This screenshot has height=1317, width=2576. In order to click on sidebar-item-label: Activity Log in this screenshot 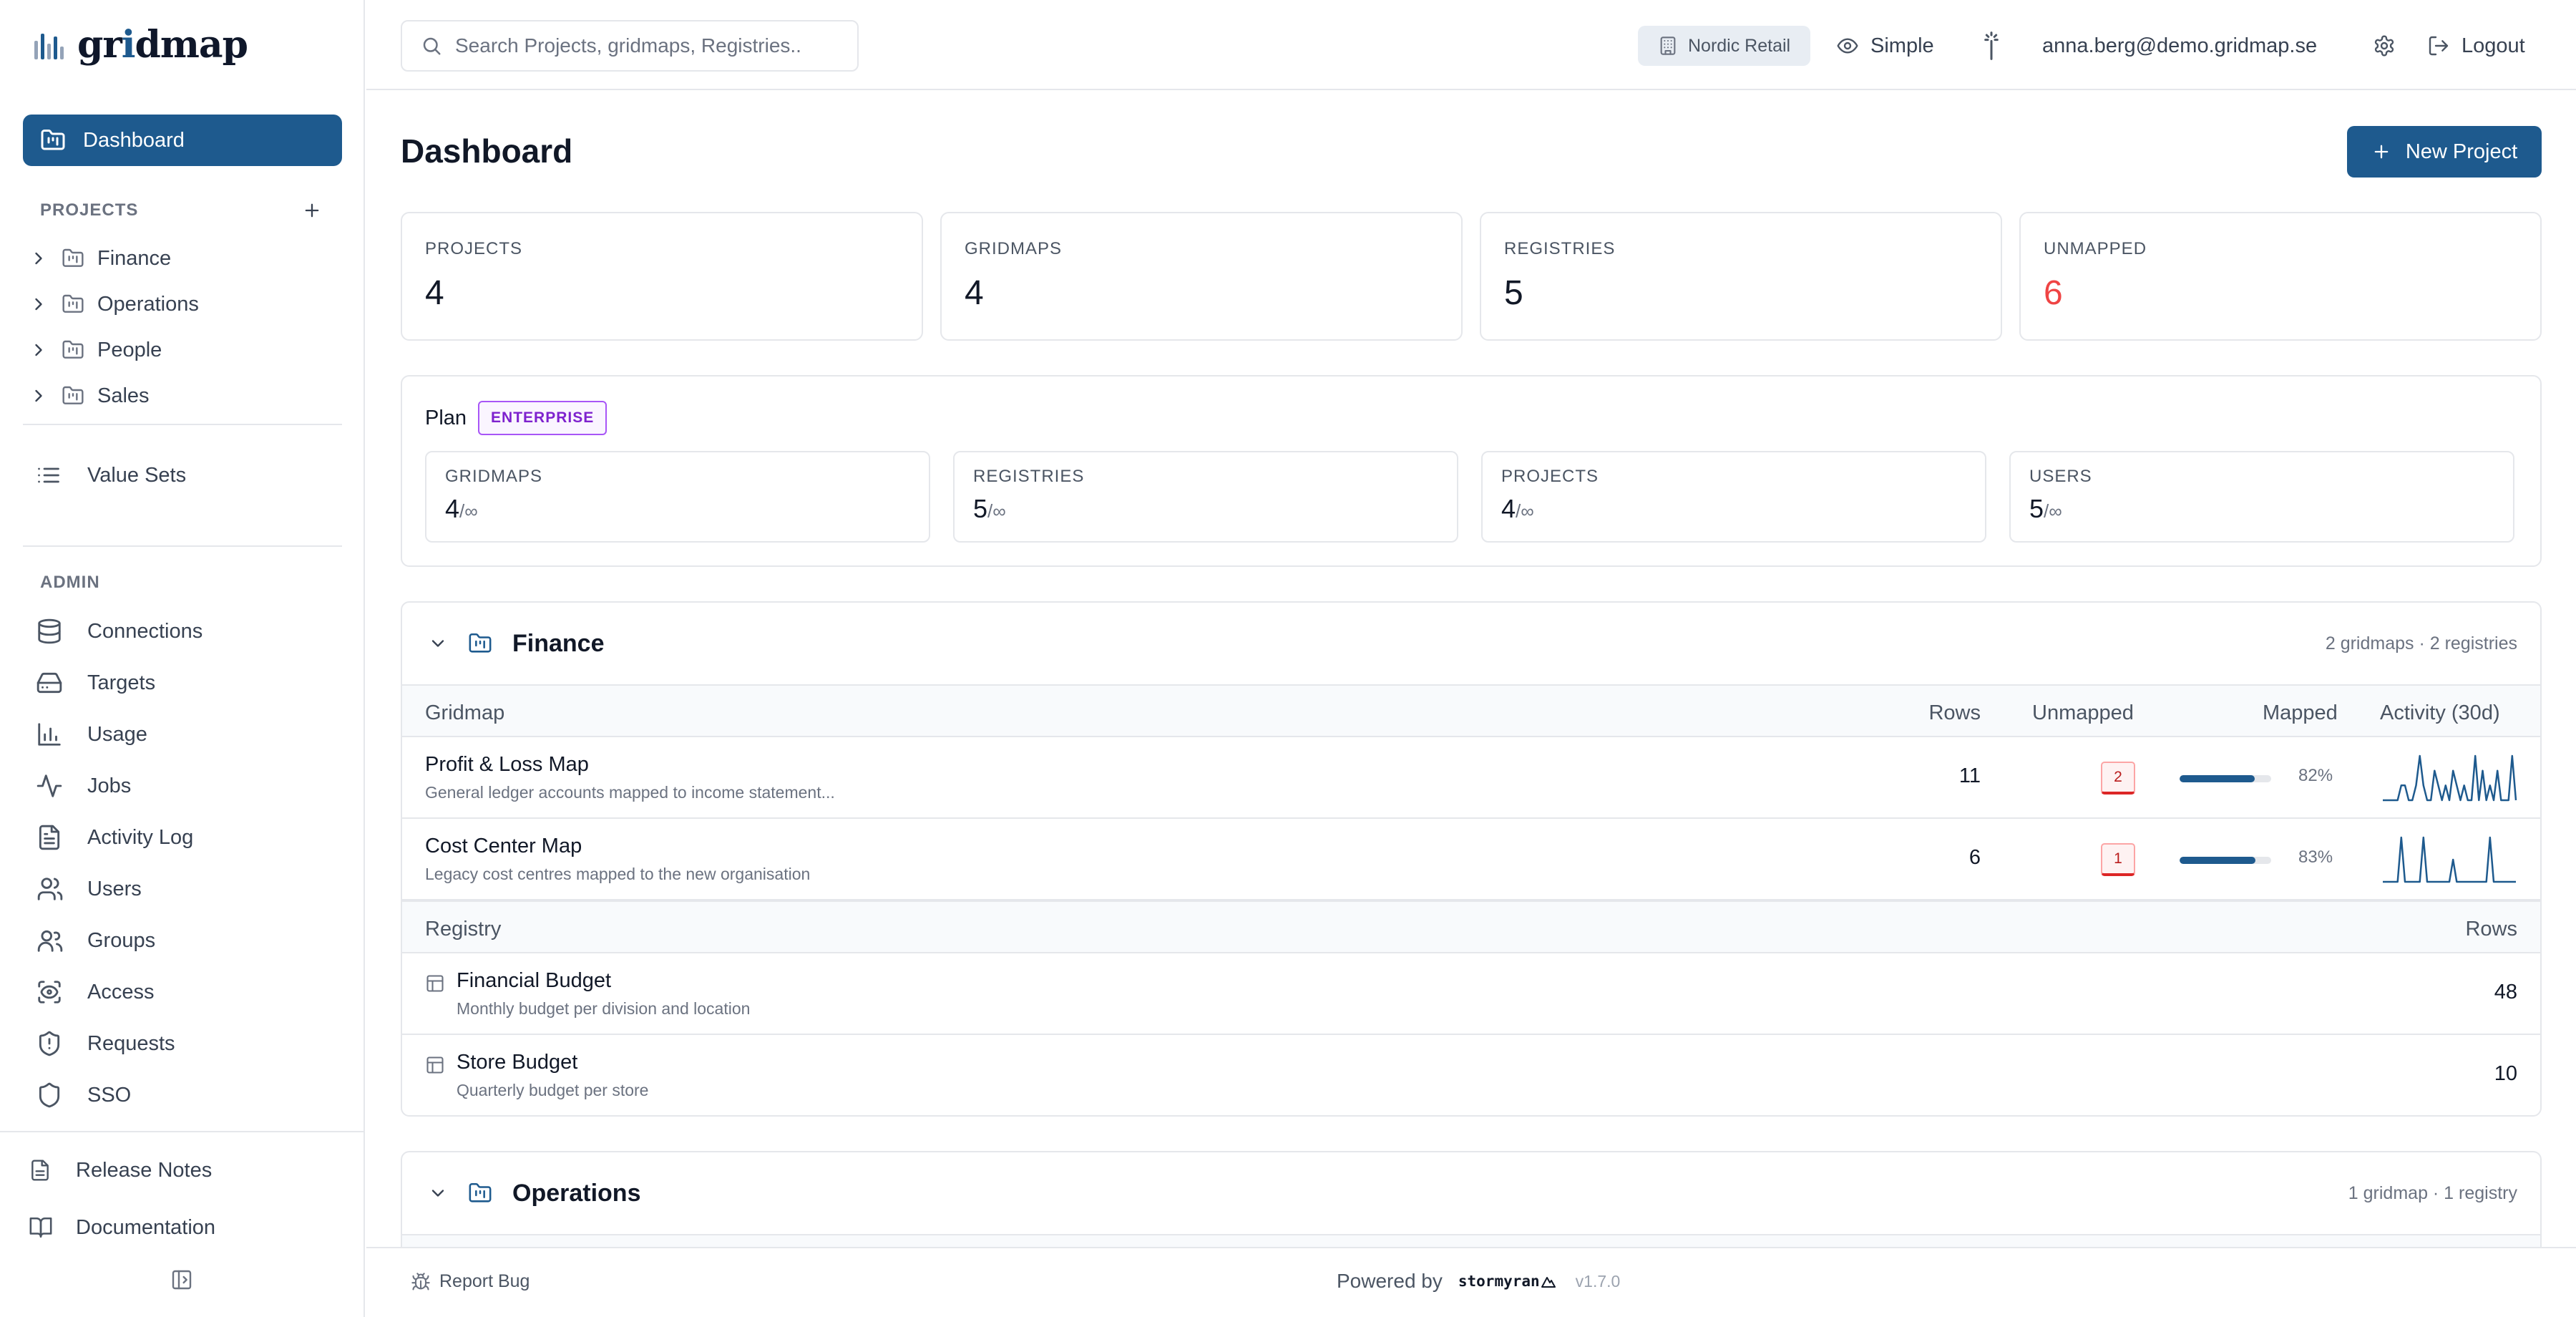, I will do `click(140, 837)`.